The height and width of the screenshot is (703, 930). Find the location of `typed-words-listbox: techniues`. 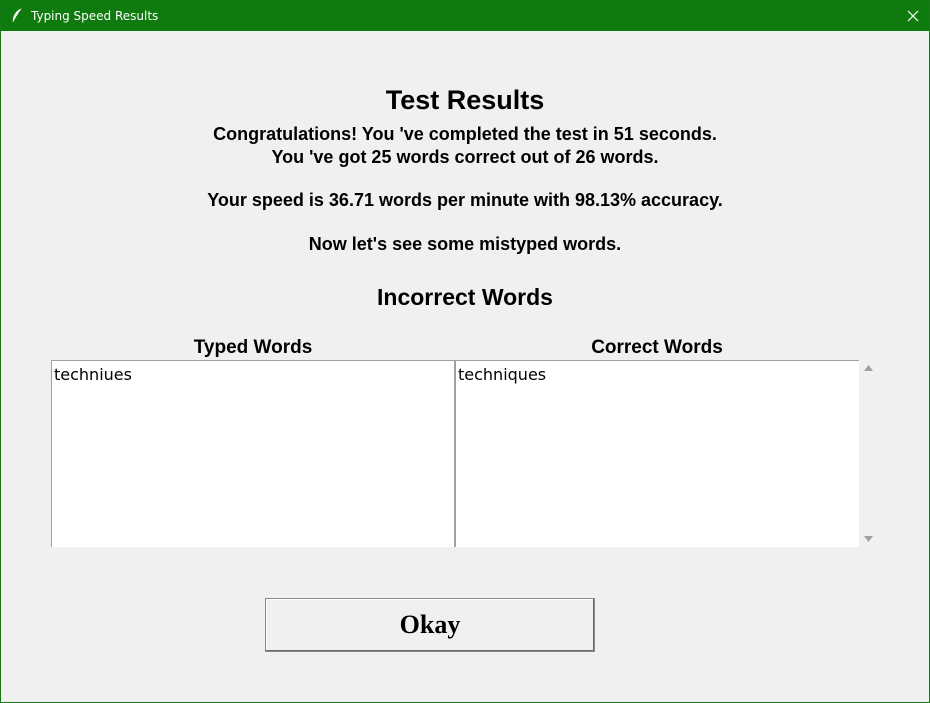

typed-words-listbox: techniues is located at coordinates (253, 453).